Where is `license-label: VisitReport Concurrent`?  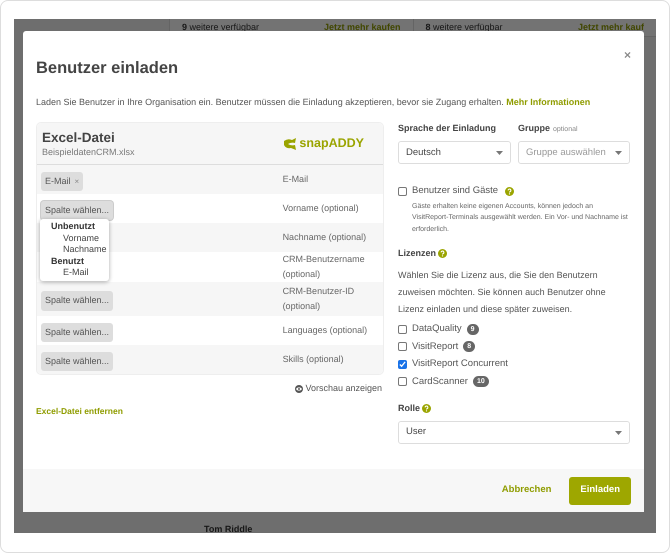
license-label: VisitReport Concurrent is located at coordinates (460, 364).